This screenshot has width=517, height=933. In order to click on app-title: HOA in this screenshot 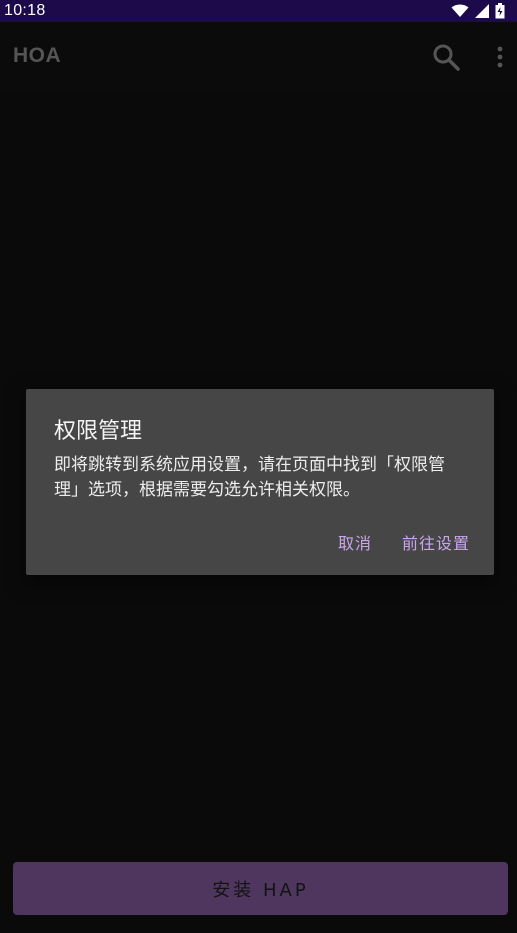, I will do `click(37, 55)`.